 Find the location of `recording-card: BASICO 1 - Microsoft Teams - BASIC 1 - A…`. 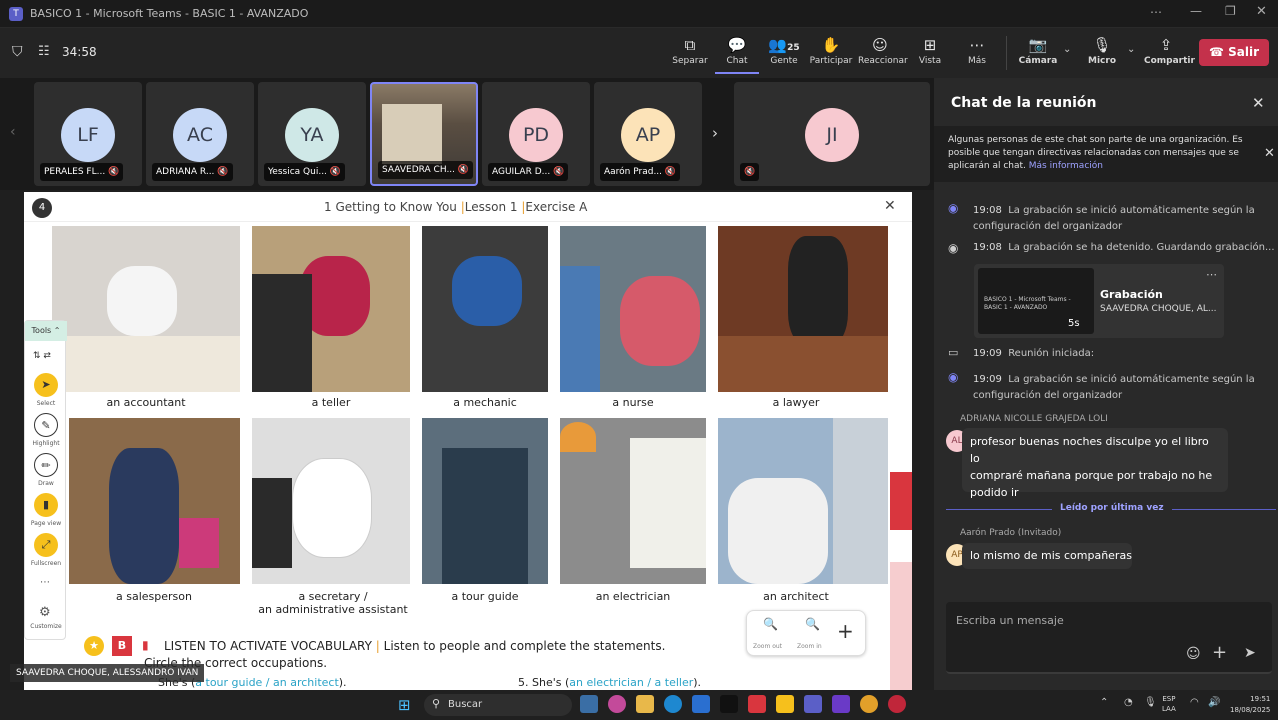

recording-card: BASICO 1 - Microsoft Teams - BASIC 1 - A… is located at coordinates (1099, 301).